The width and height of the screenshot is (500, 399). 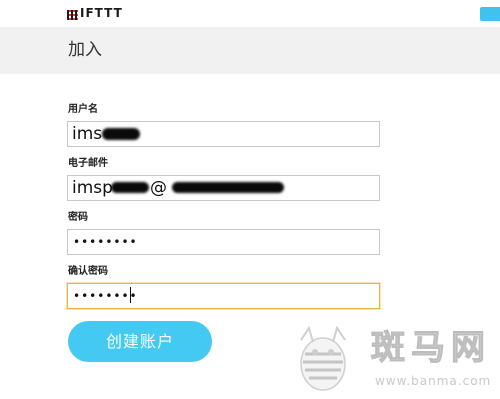 What do you see at coordinates (101, 13) in the screenshot?
I see `logo-text: IFTTT` at bounding box center [101, 13].